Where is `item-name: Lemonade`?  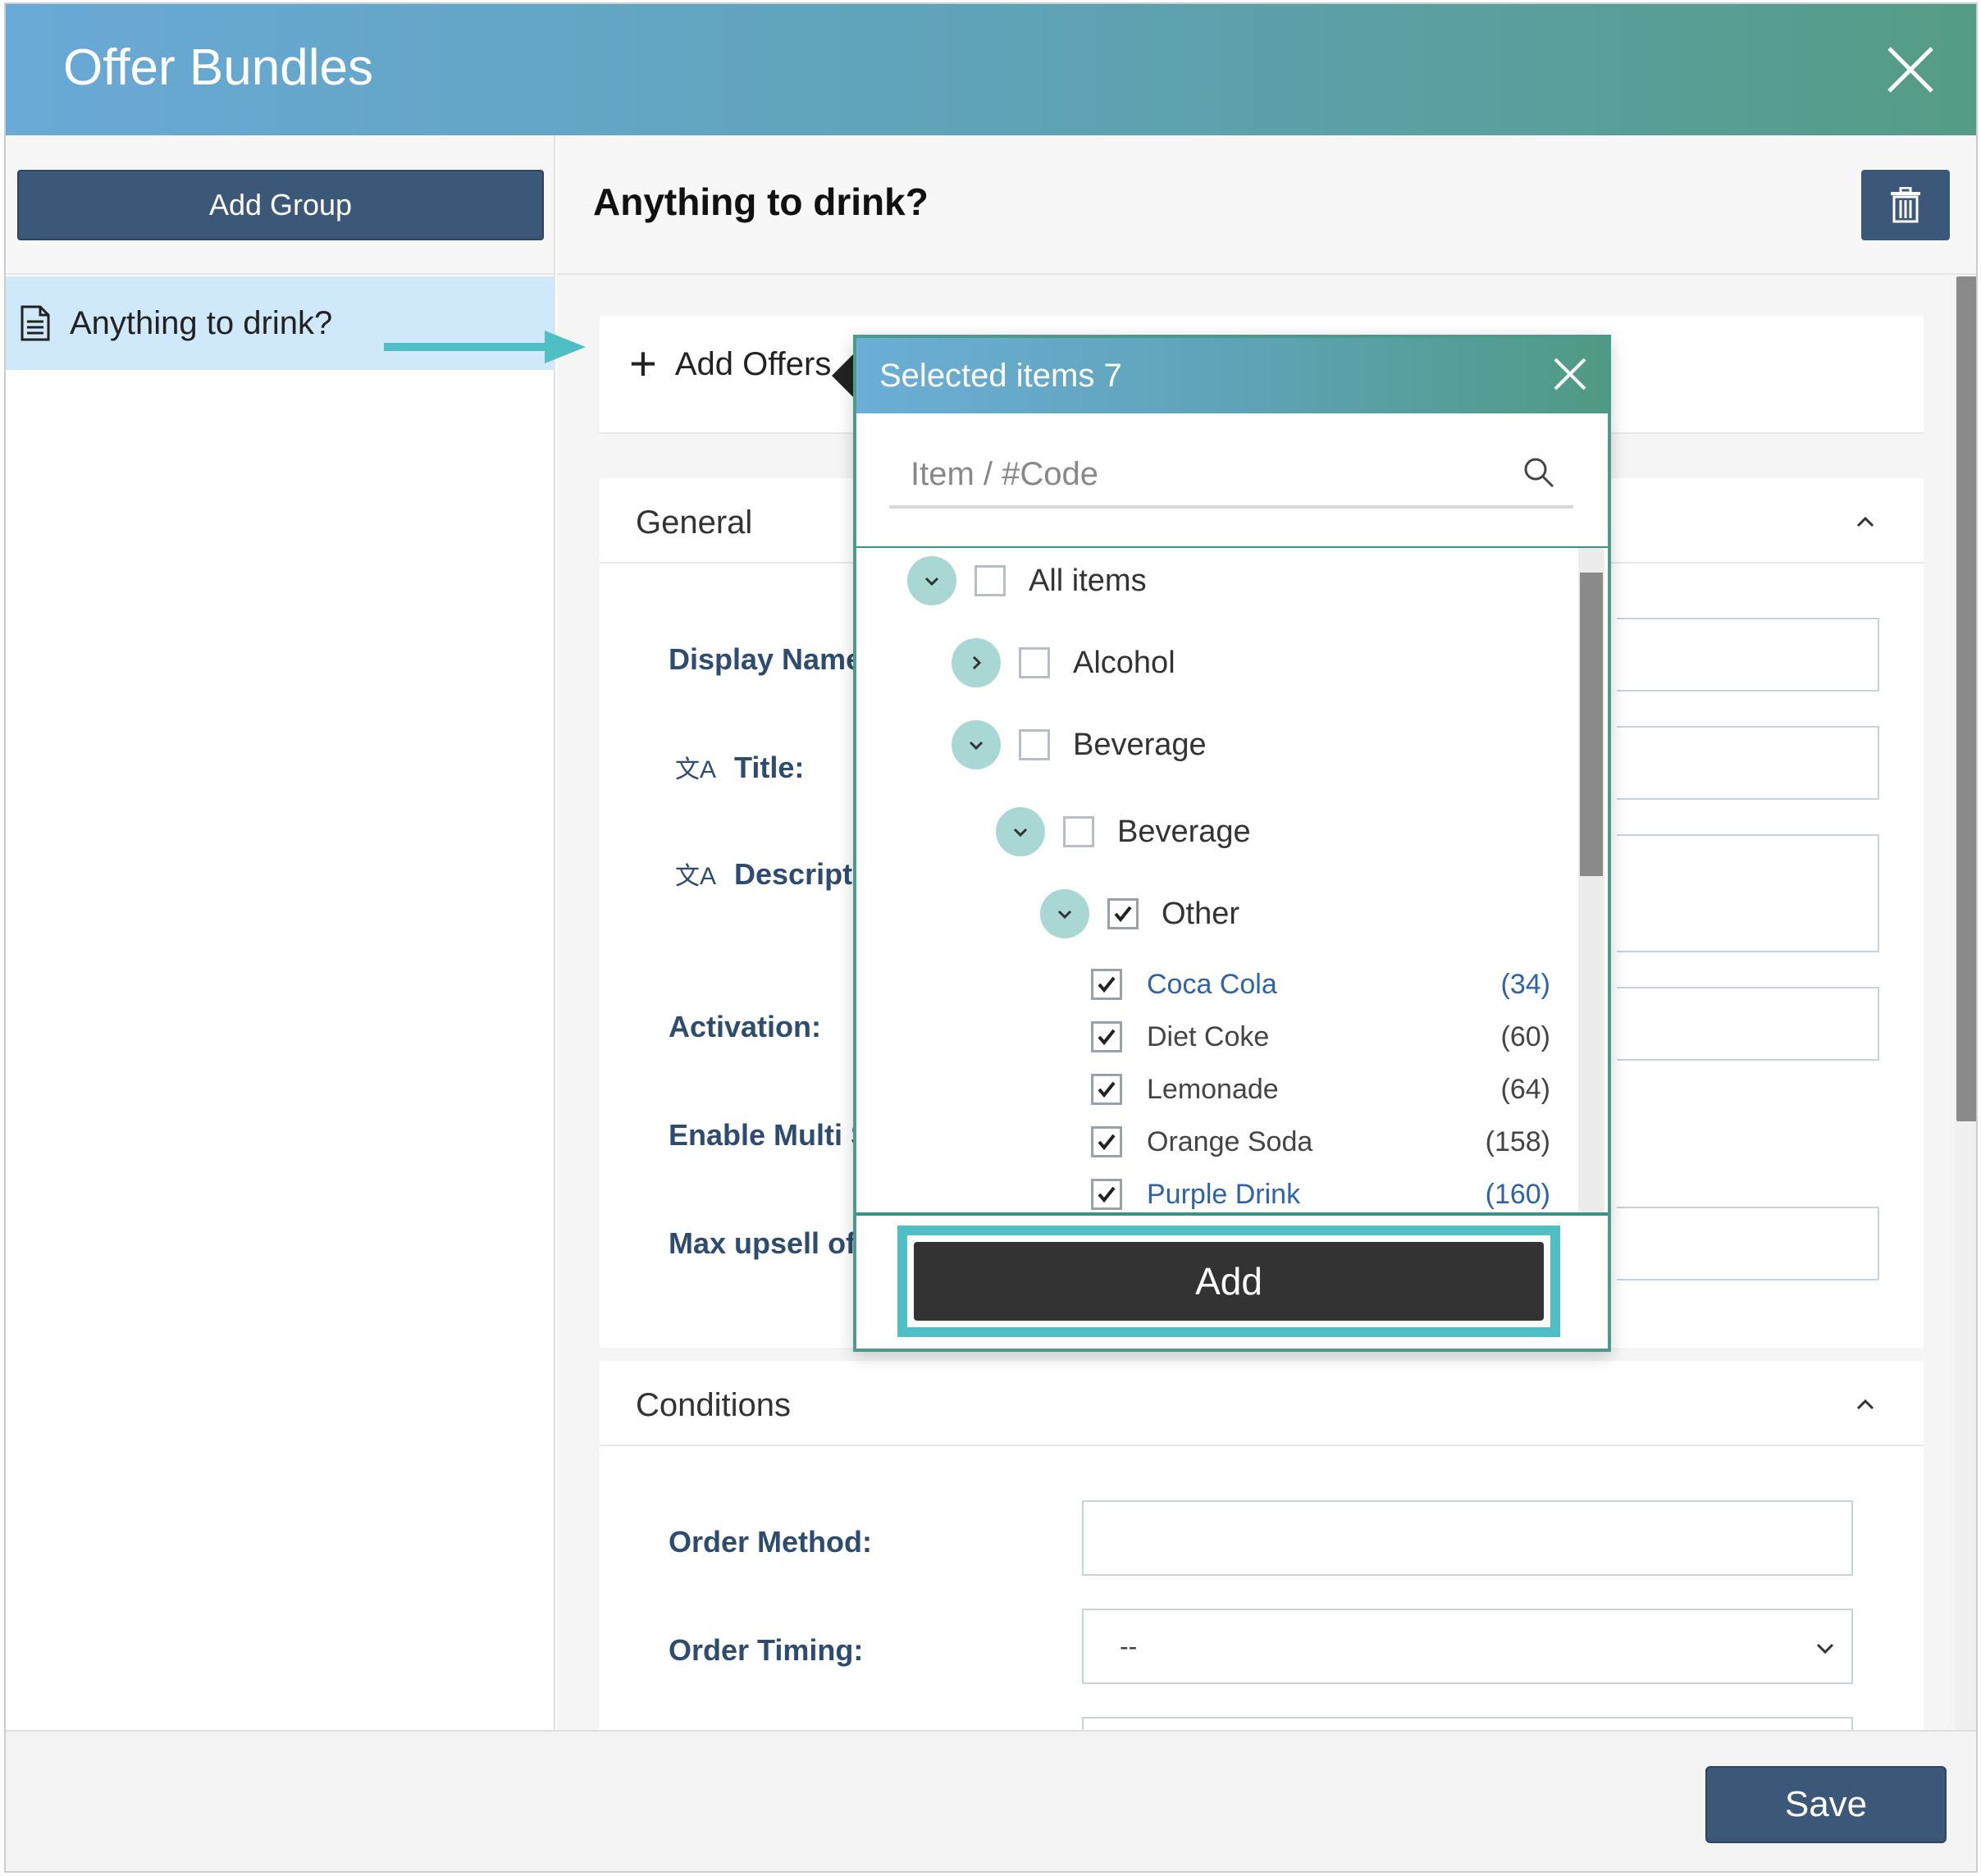 item-name: Lemonade is located at coordinates (1213, 1089).